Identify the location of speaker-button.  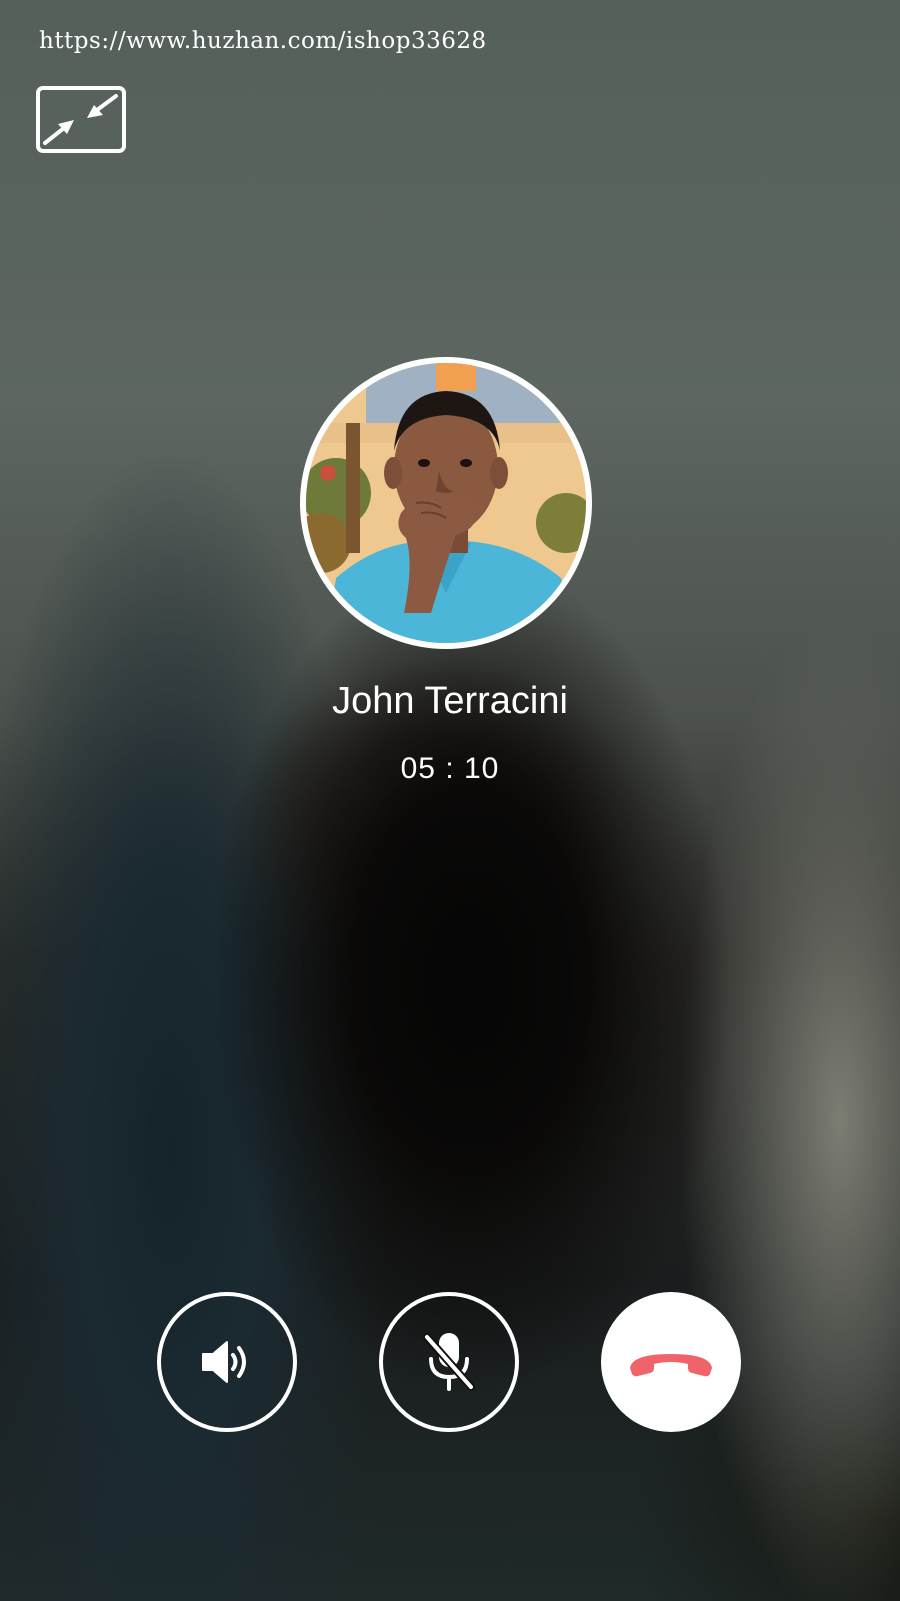
(227, 1362).